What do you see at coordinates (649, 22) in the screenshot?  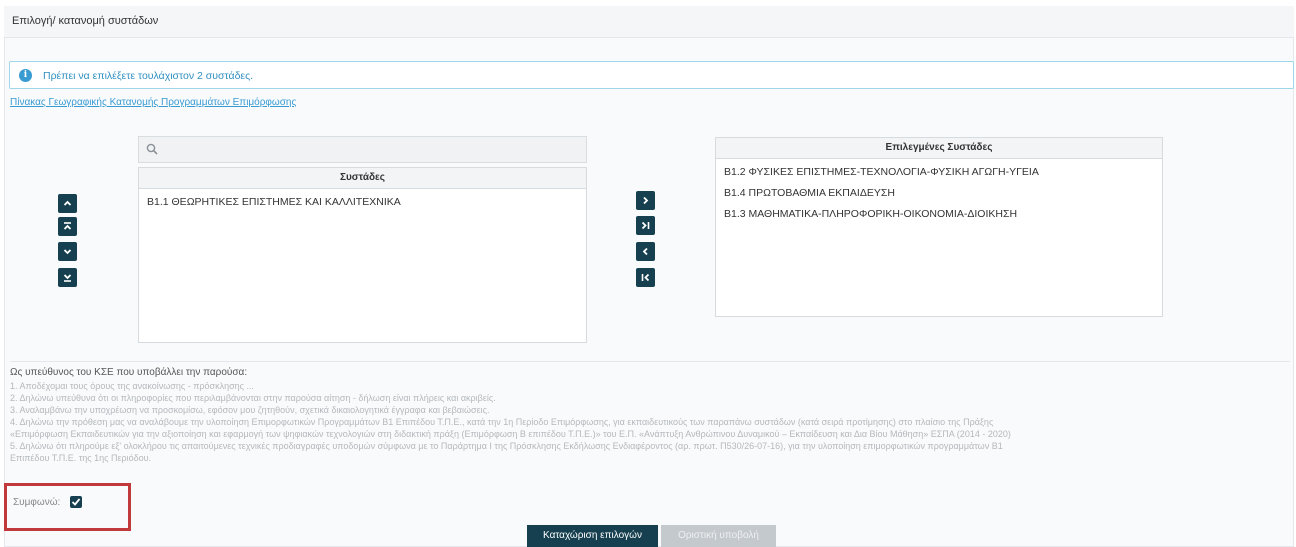 I see `panel-header: Επιλογή/ κατανομή συστάδων` at bounding box center [649, 22].